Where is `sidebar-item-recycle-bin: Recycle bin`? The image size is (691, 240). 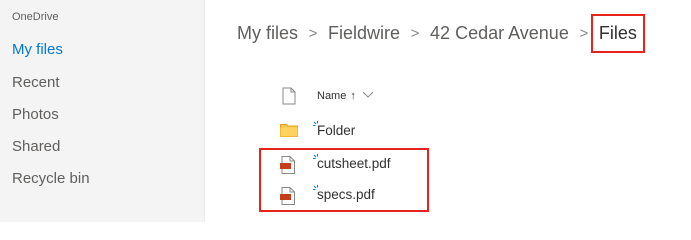 sidebar-item-recycle-bin: Recycle bin is located at coordinates (51, 178).